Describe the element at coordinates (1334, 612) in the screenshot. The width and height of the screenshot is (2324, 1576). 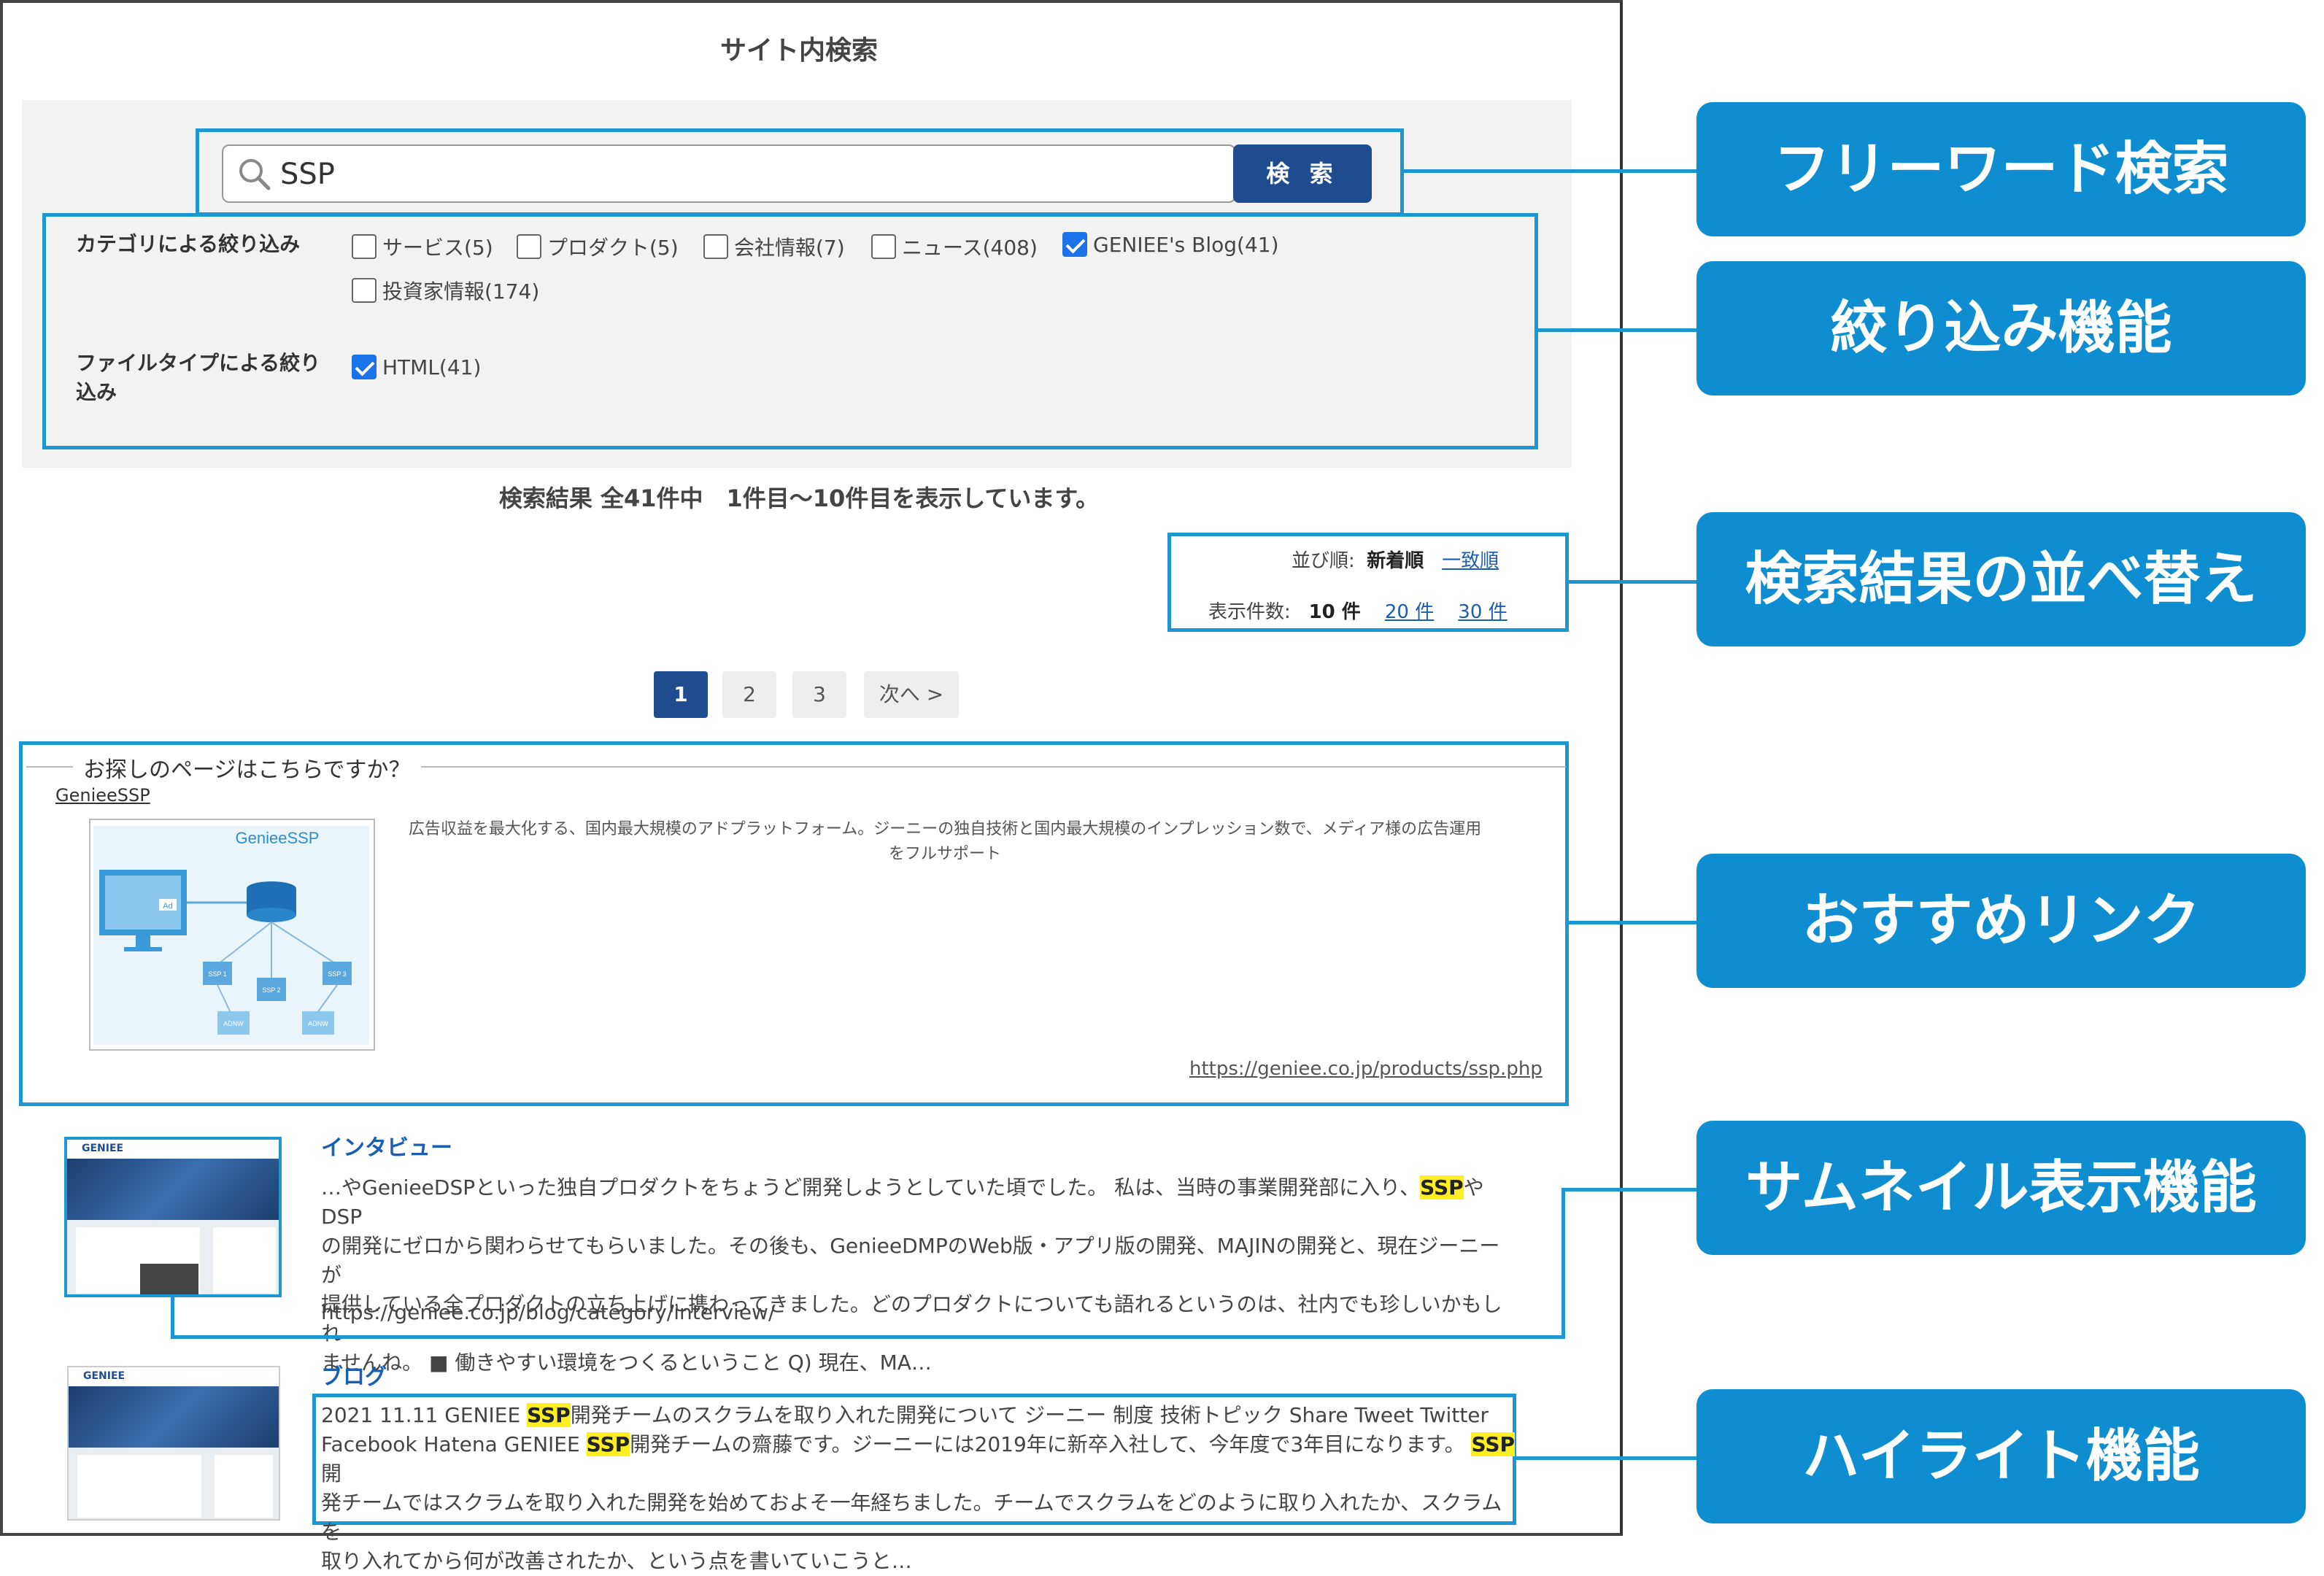
I see `count-current: 10 件` at that location.